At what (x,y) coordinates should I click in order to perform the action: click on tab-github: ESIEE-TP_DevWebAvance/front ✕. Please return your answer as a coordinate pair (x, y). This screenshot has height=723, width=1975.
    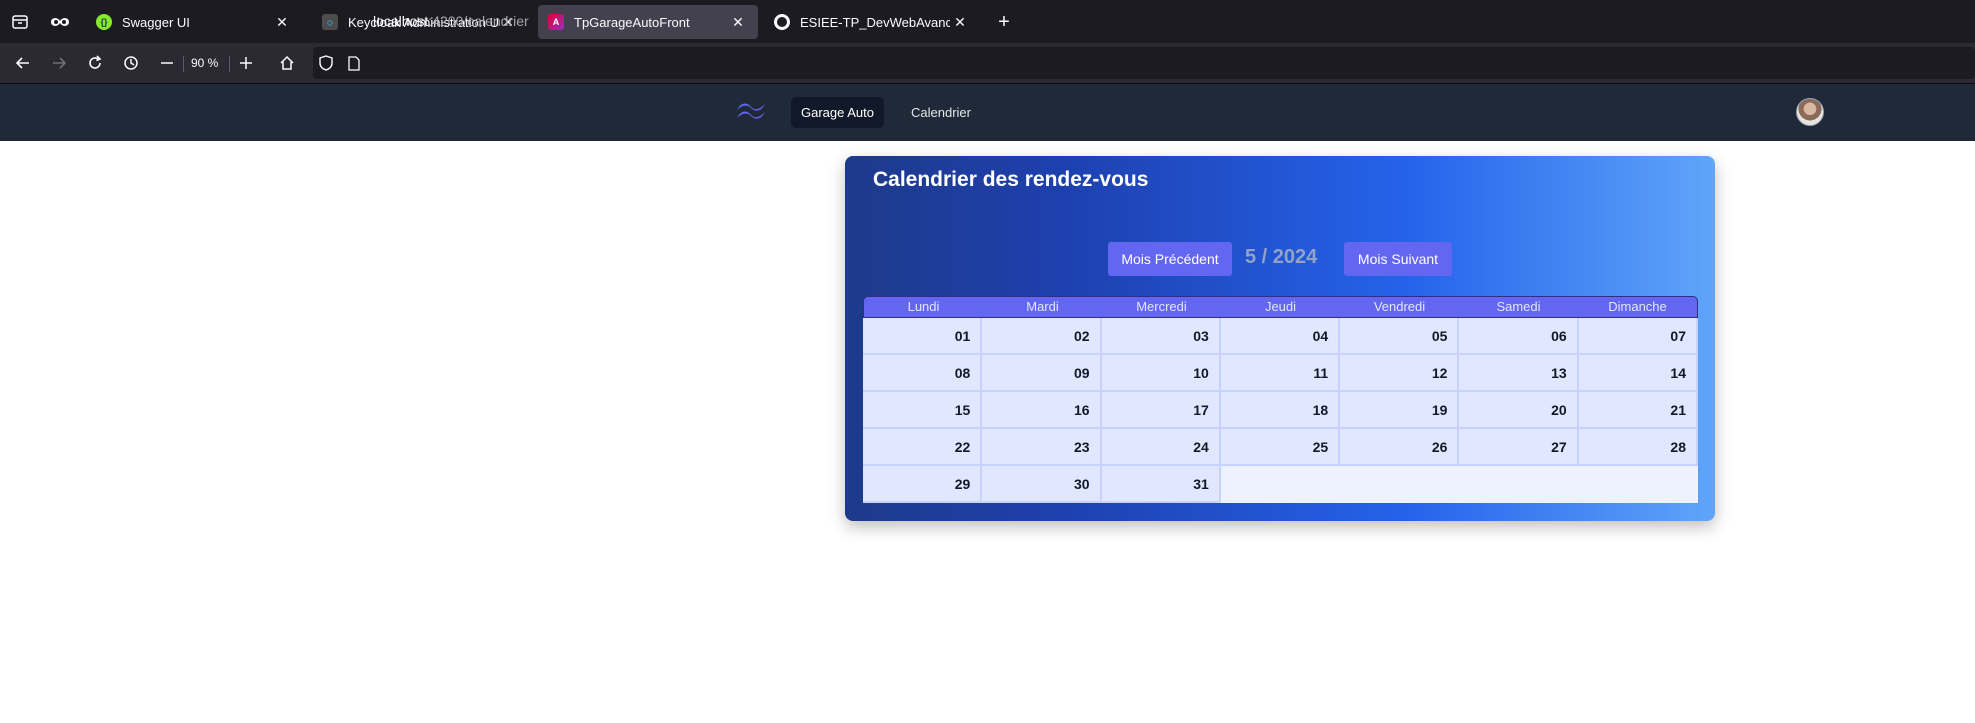
    Looking at the image, I should click on (872, 22).